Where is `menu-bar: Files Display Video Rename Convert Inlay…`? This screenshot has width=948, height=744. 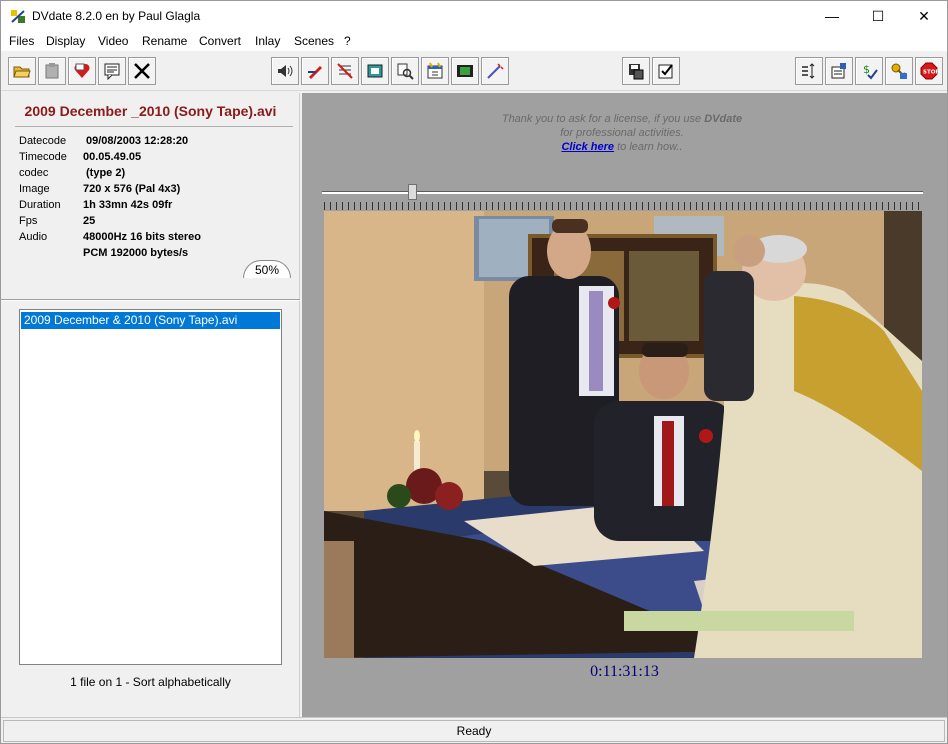 menu-bar: Files Display Video Rename Convert Inlay… is located at coordinates (474, 41).